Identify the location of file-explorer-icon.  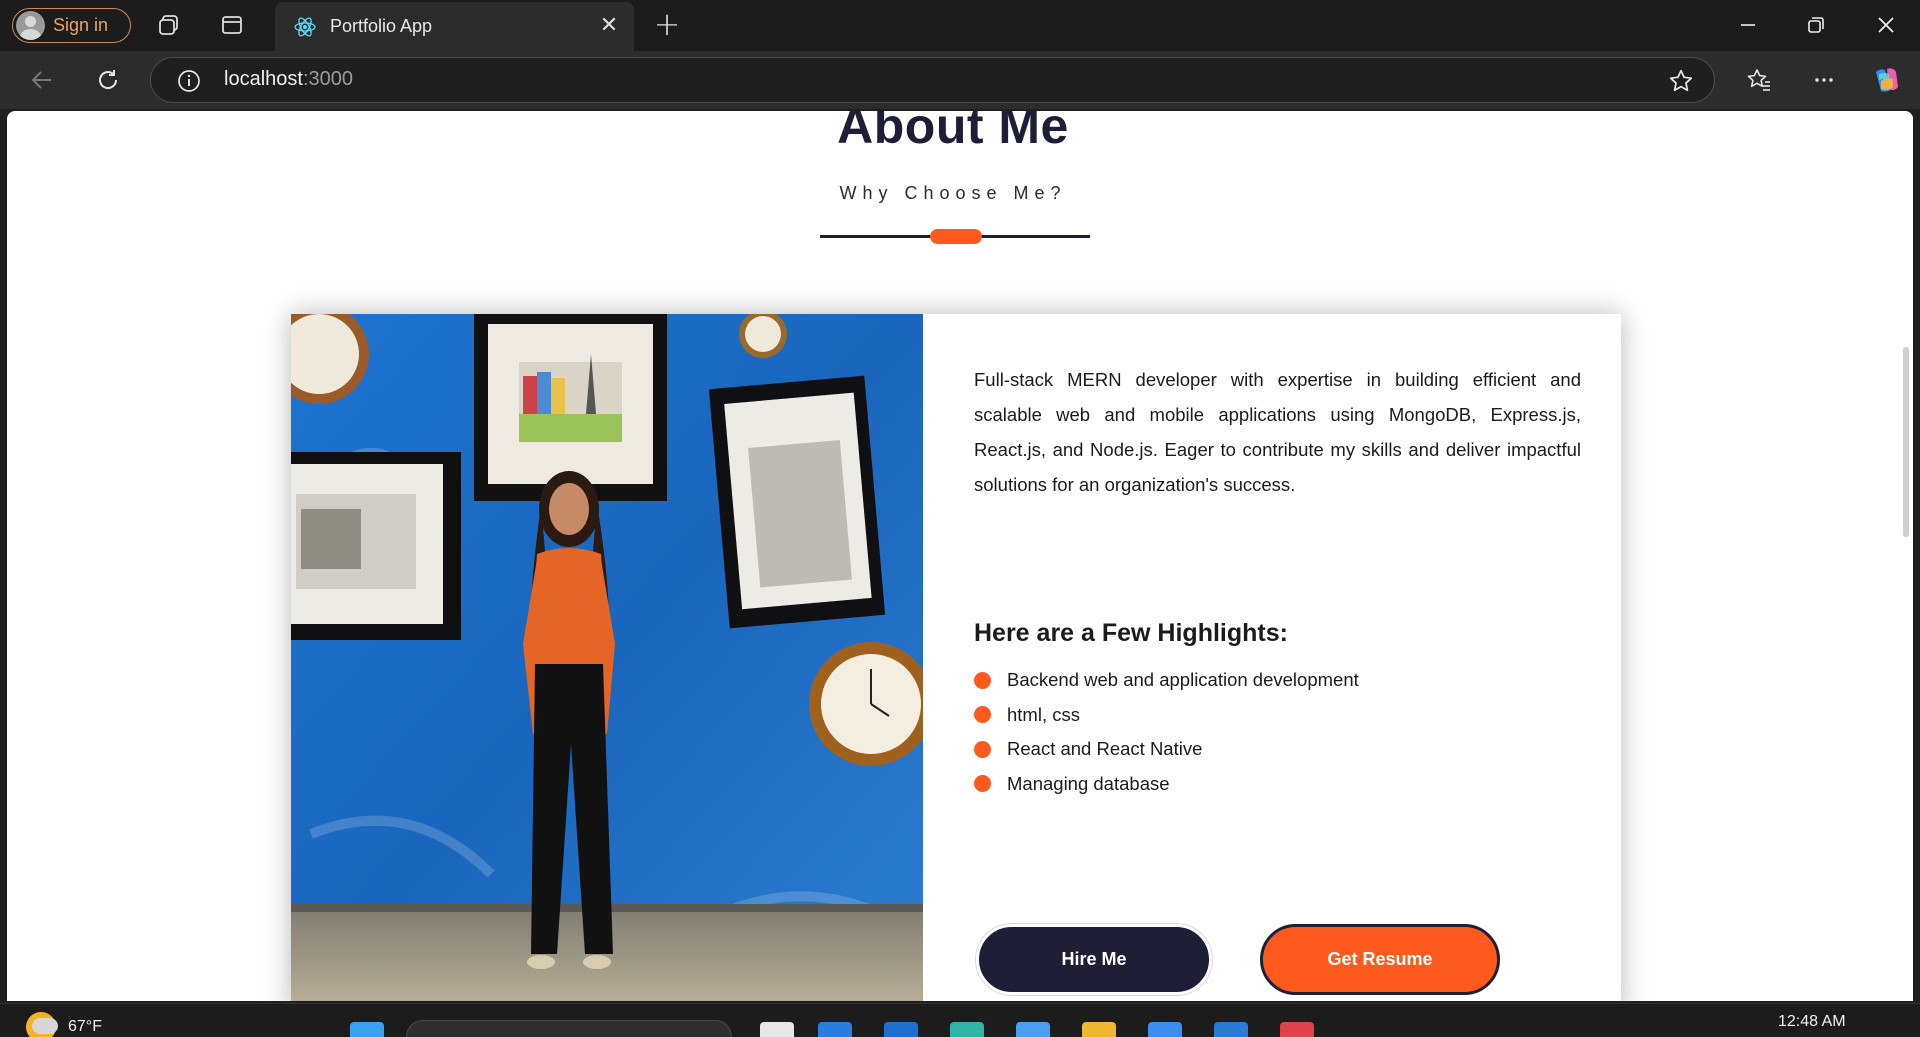
(1099, 1029).